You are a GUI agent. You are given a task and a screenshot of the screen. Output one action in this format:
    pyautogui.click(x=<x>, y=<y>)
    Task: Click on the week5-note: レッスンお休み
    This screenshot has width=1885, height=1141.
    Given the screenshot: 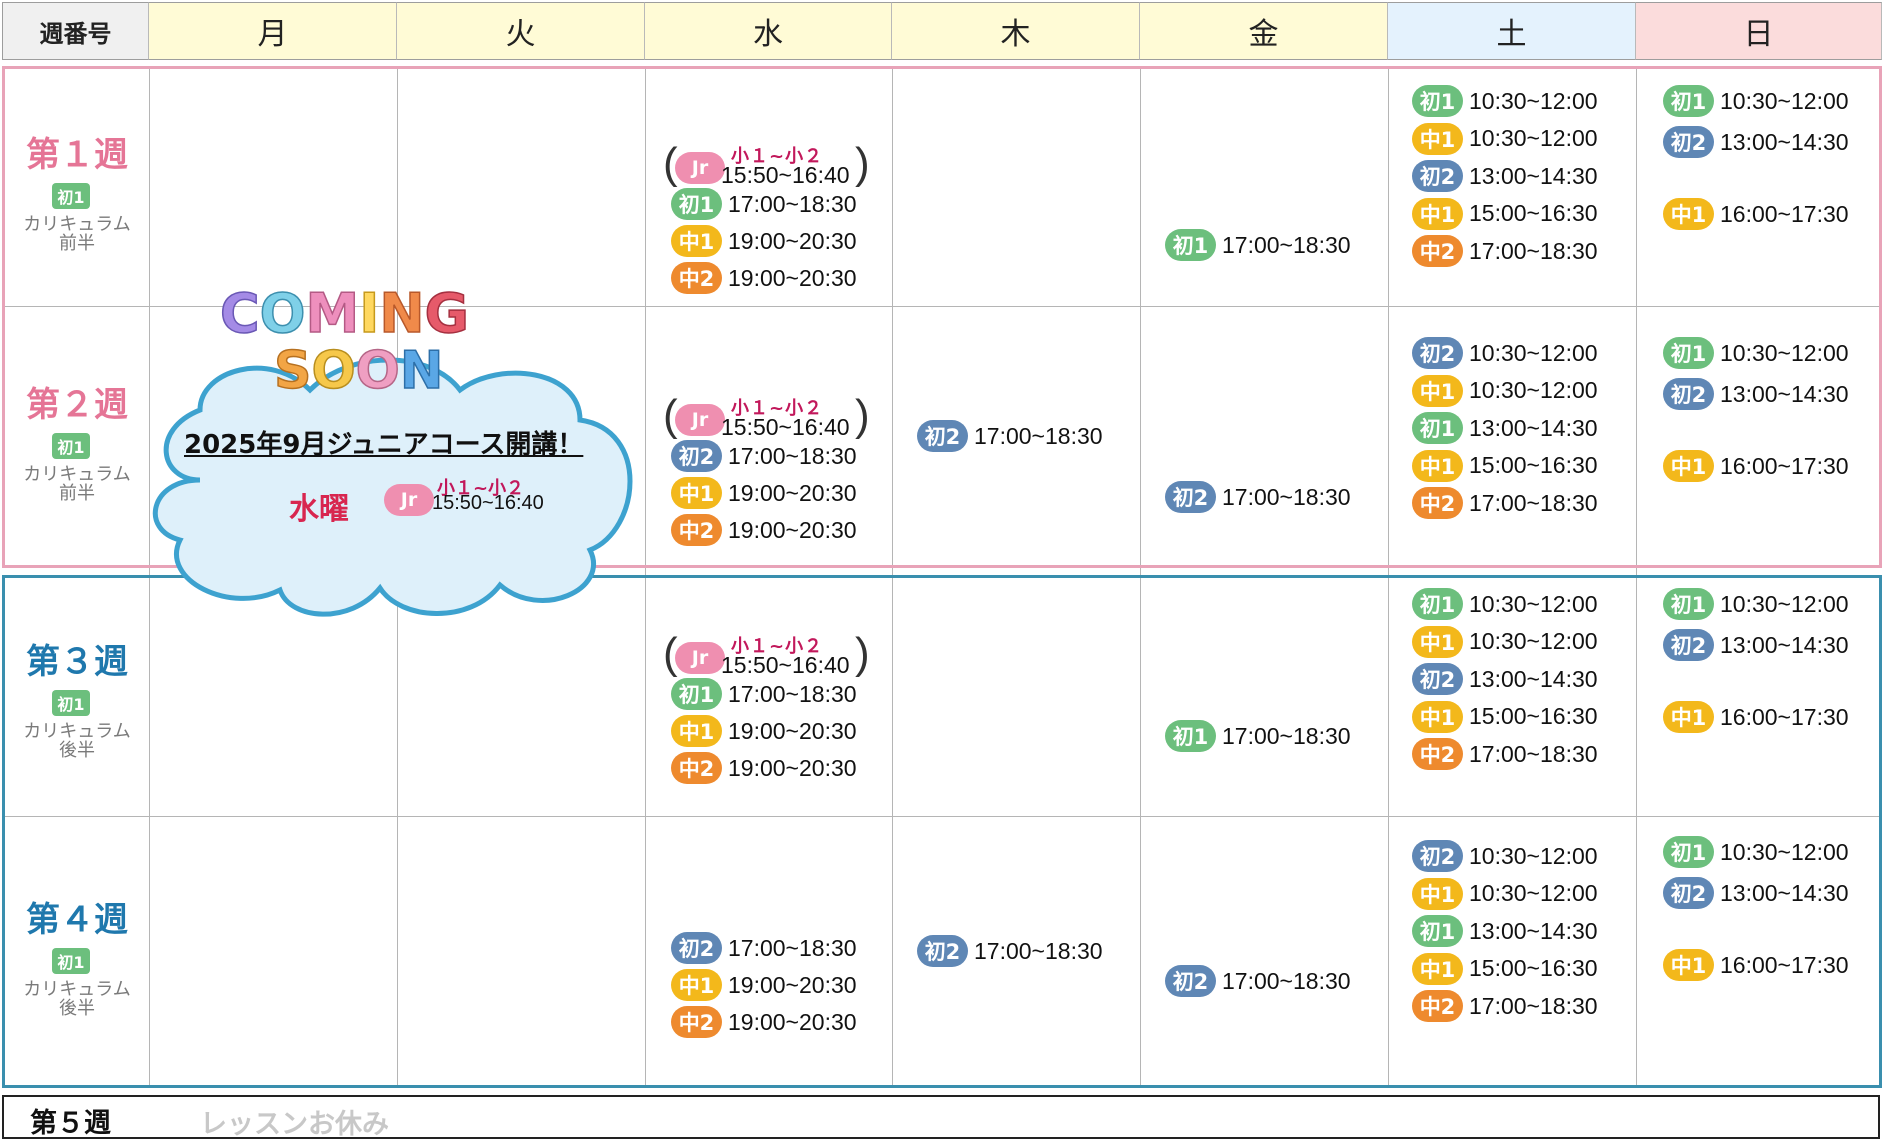 What is the action you would take?
    pyautogui.click(x=294, y=1124)
    